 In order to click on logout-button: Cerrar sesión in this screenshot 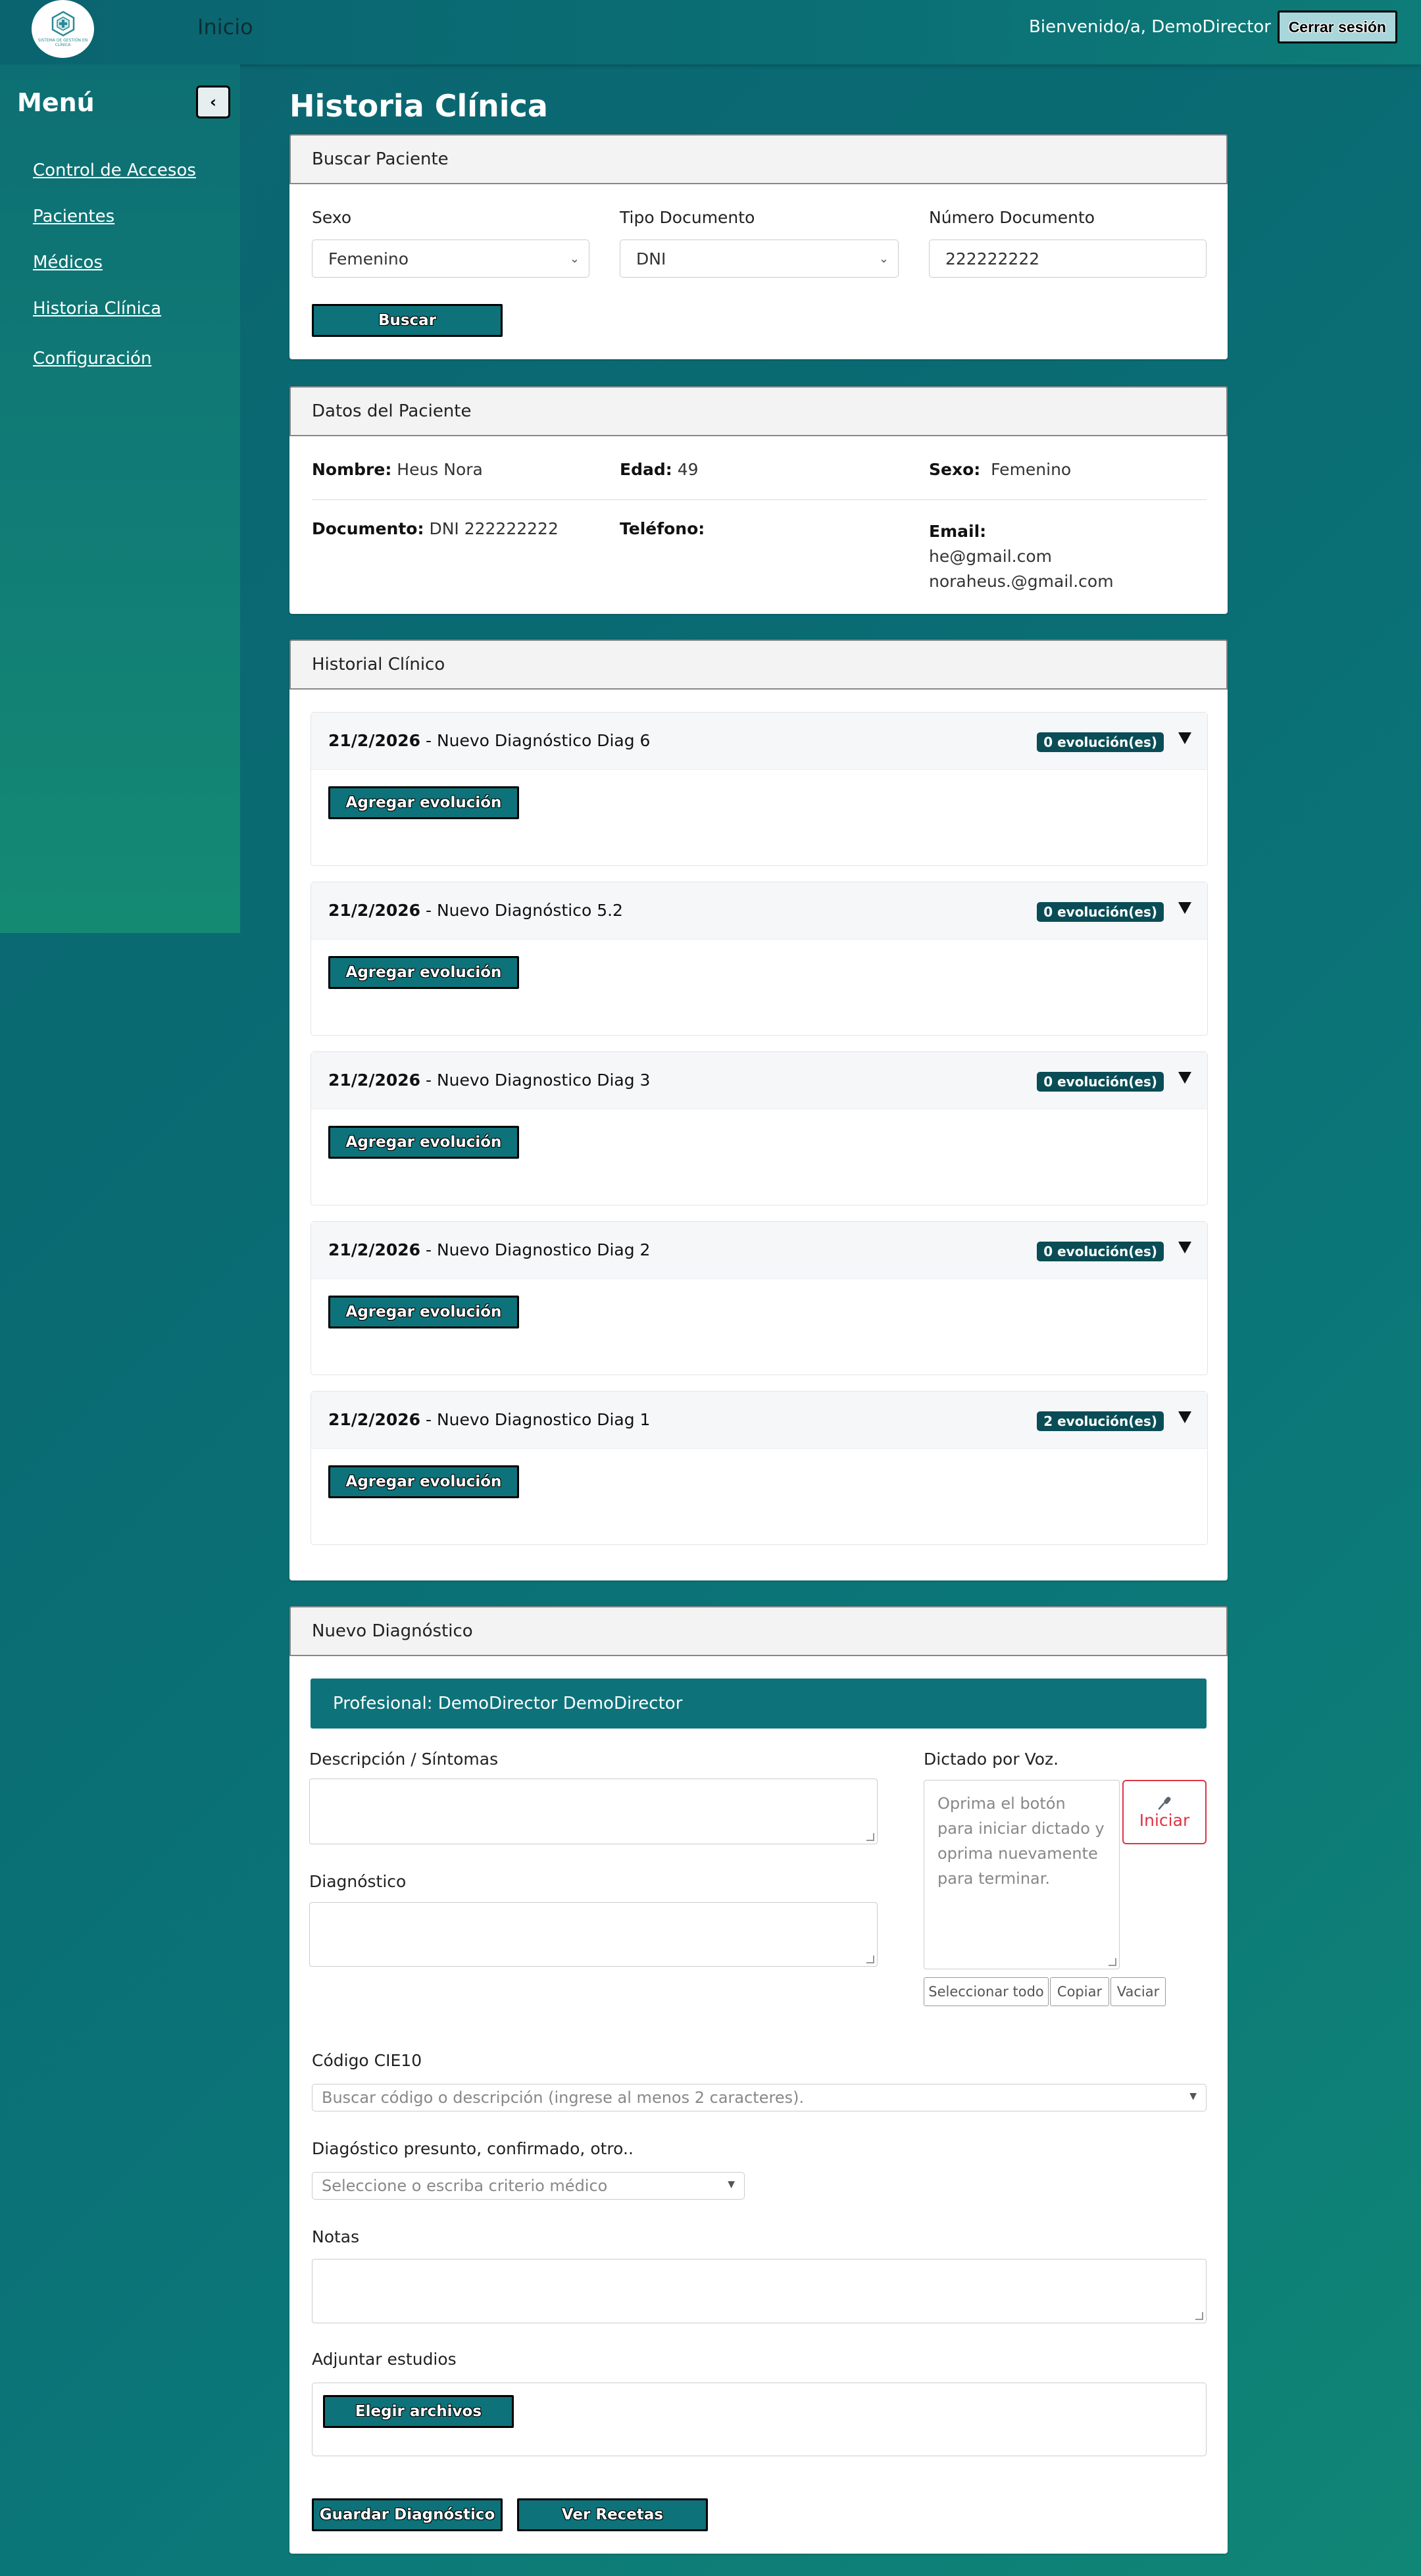, I will do `click(1337, 27)`.